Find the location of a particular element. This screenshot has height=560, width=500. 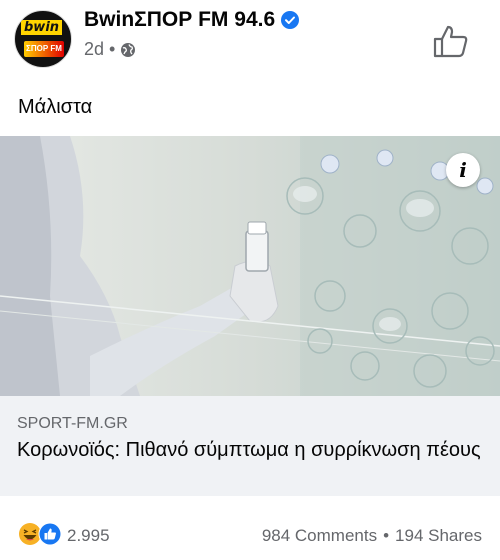

reactions-row: 2.995 984 Comments • 194 Shares is located at coordinates (250, 536).